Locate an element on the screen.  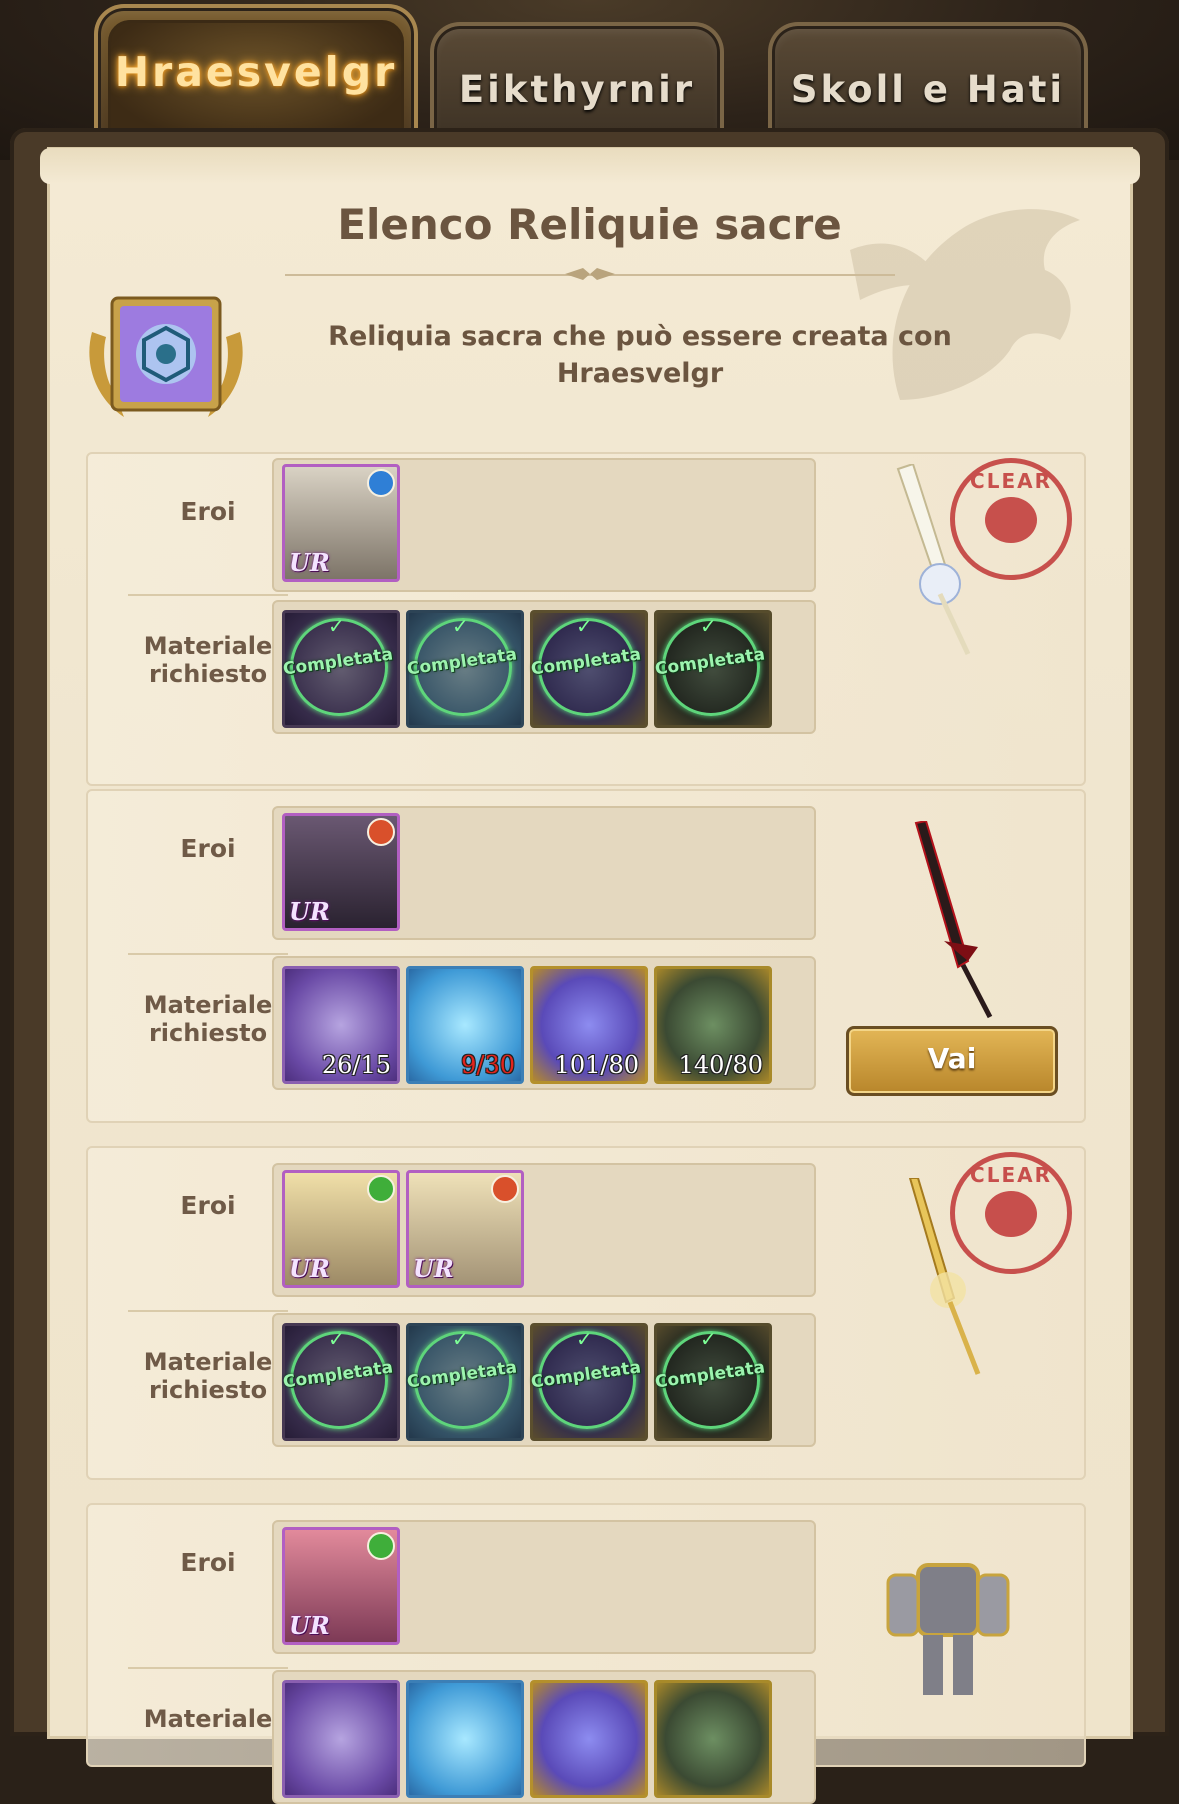
tab-hraesvelgr: Hraesvelgr is located at coordinates (256, 74).